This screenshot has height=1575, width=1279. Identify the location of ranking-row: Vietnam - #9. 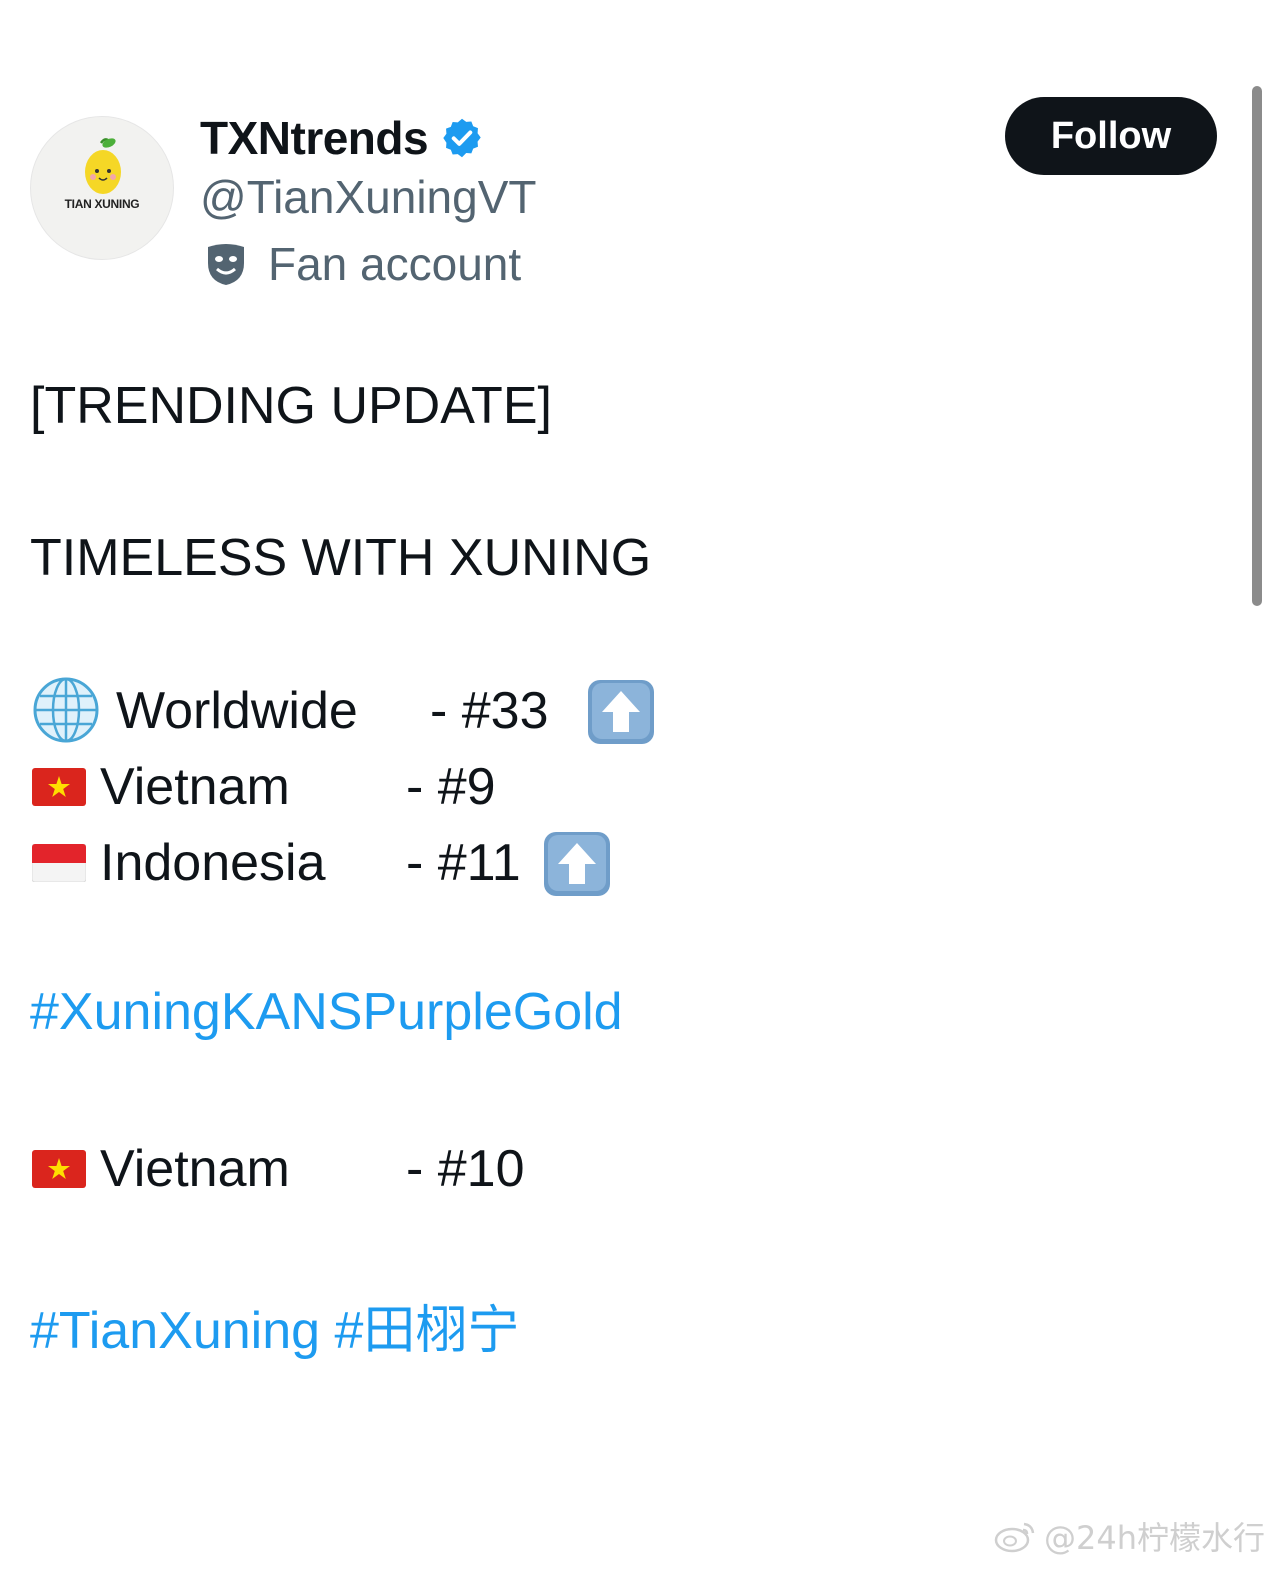
(380, 787).